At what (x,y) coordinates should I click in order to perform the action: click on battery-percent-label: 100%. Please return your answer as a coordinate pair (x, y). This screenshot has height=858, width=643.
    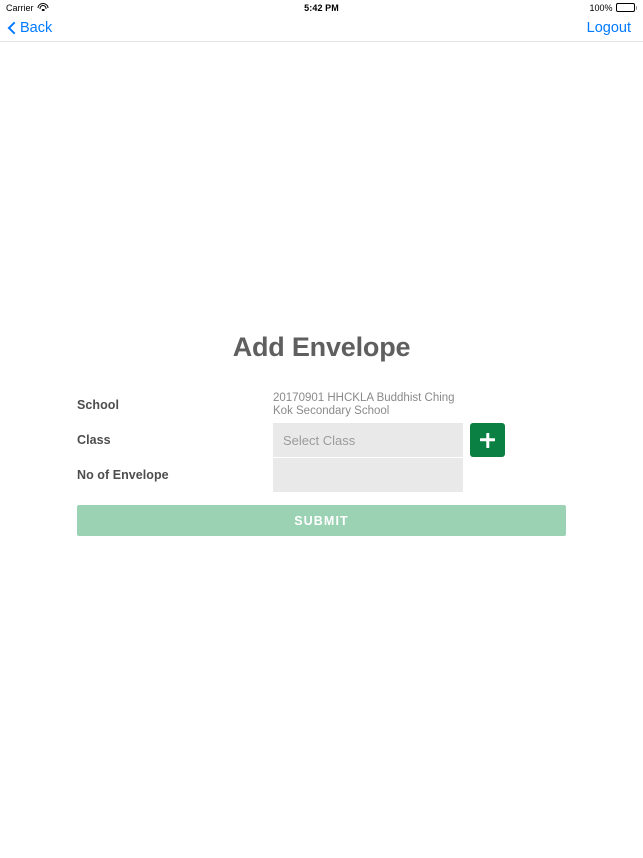
    Looking at the image, I should click on (601, 7).